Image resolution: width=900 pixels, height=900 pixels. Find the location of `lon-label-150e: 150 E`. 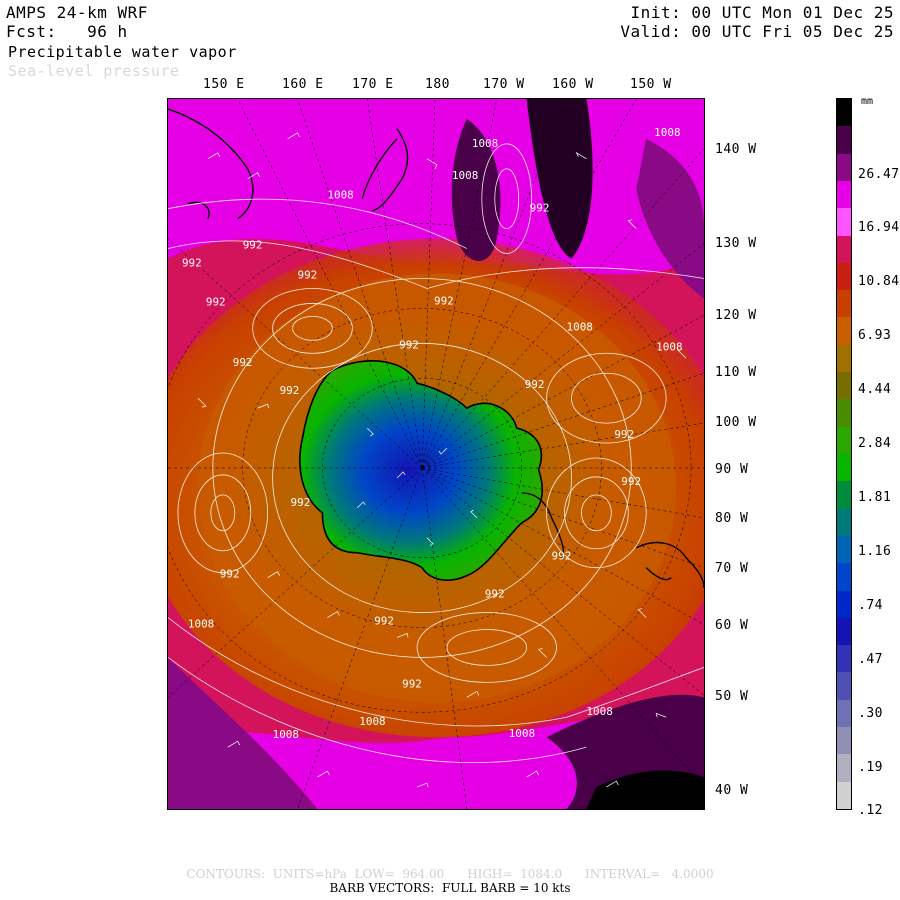

lon-label-150e: 150 E is located at coordinates (224, 84).